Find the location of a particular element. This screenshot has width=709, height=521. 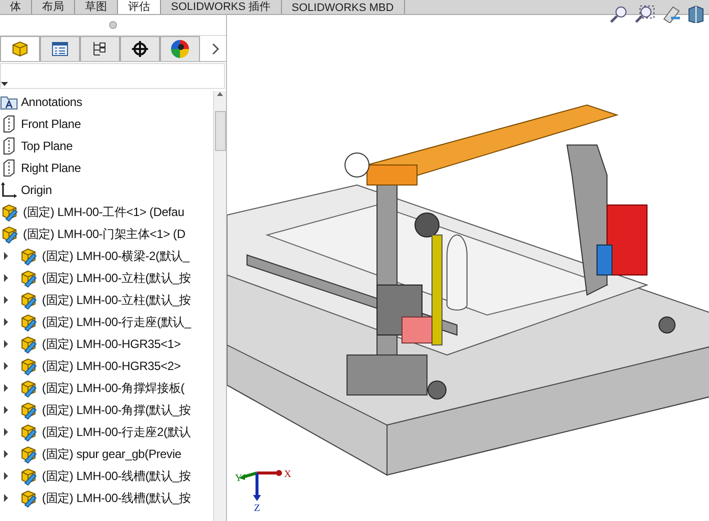

zoom-box-icon is located at coordinates (645, 14).